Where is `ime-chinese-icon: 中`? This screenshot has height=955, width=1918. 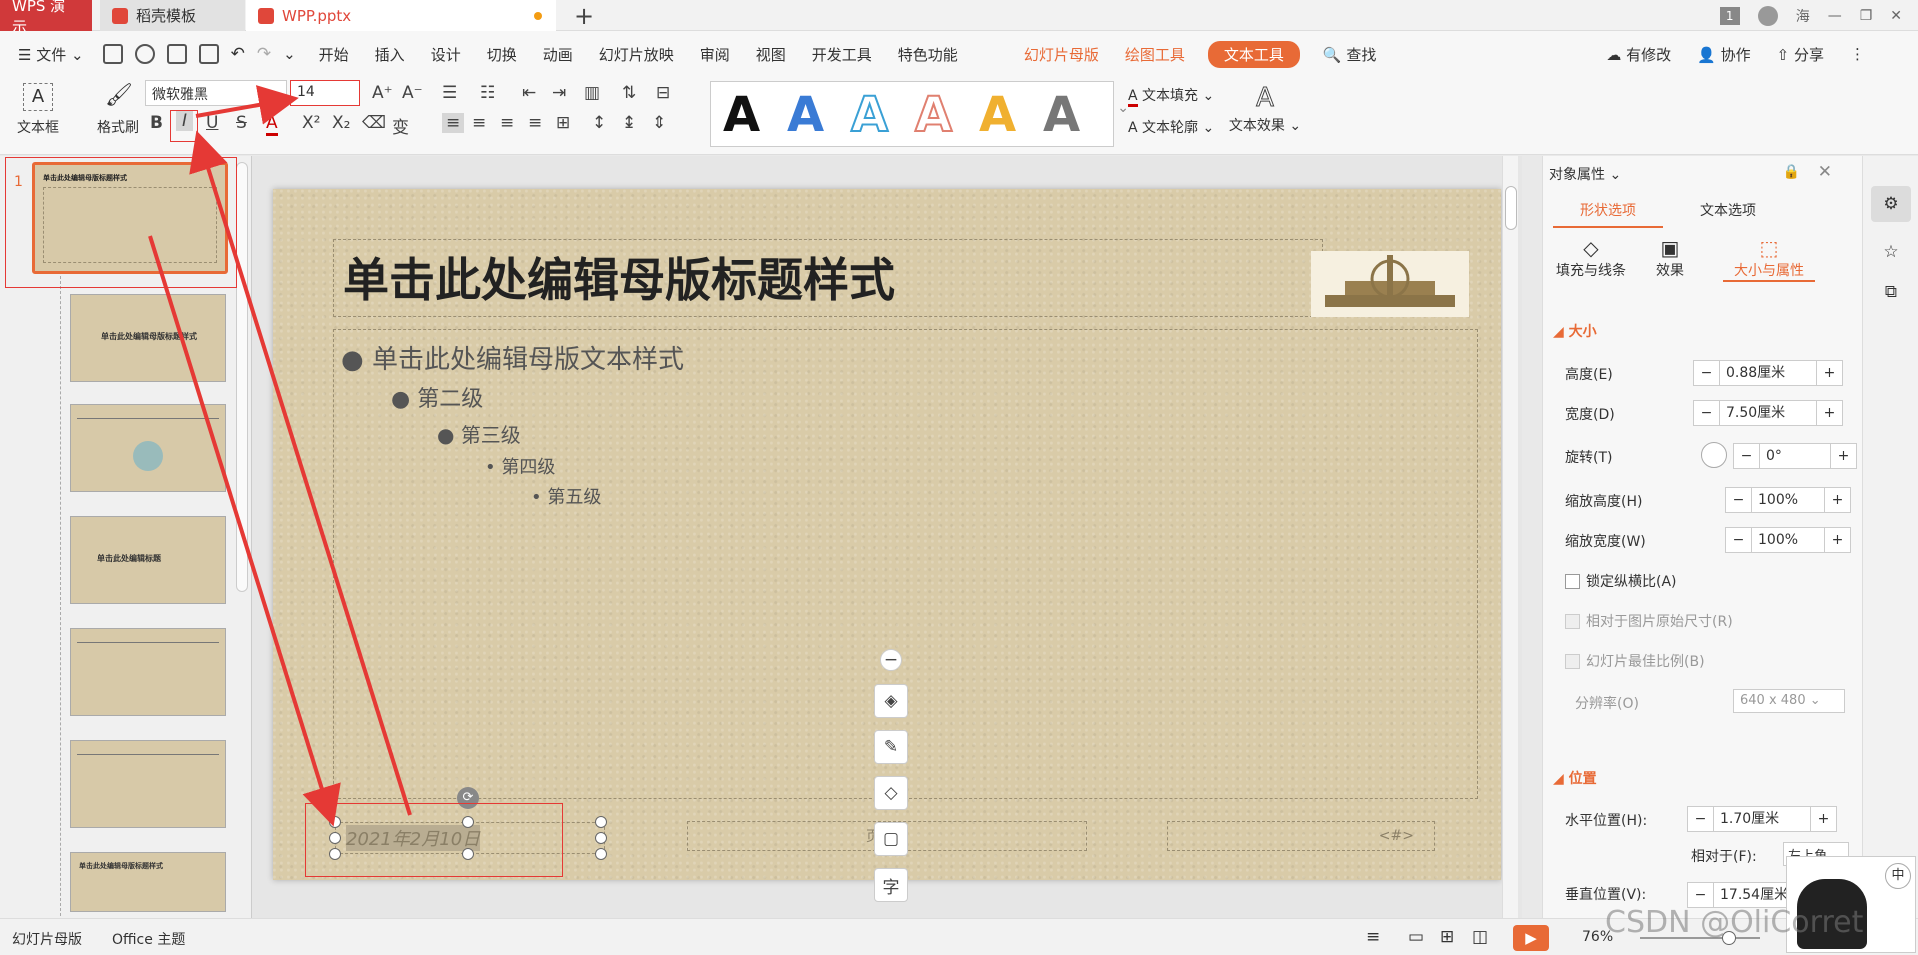
ime-chinese-icon: 中 is located at coordinates (1898, 876).